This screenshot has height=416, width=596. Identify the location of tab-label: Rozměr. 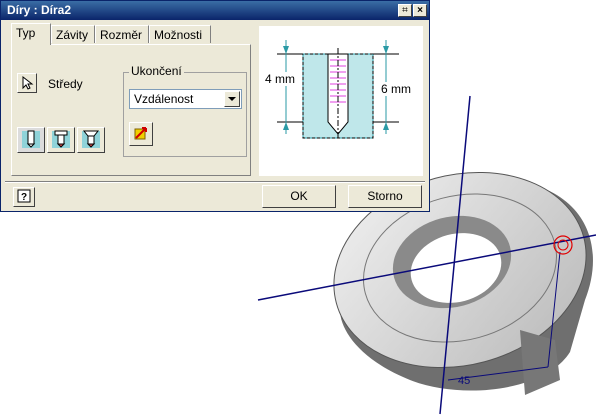
(121, 35).